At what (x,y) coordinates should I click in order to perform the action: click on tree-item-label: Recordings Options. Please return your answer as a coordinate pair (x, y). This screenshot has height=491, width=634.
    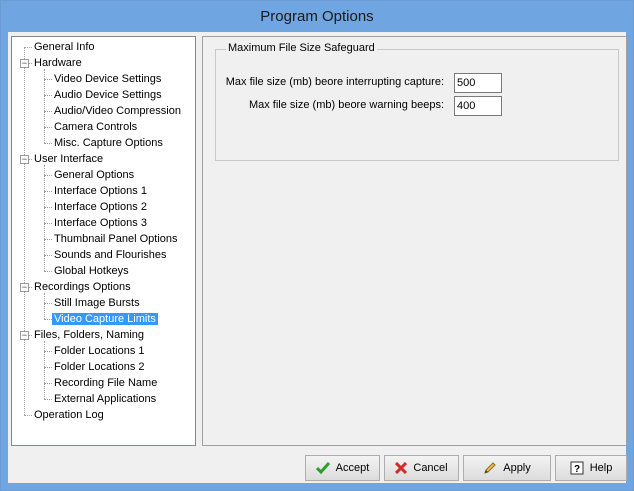
    Looking at the image, I should click on (82, 287).